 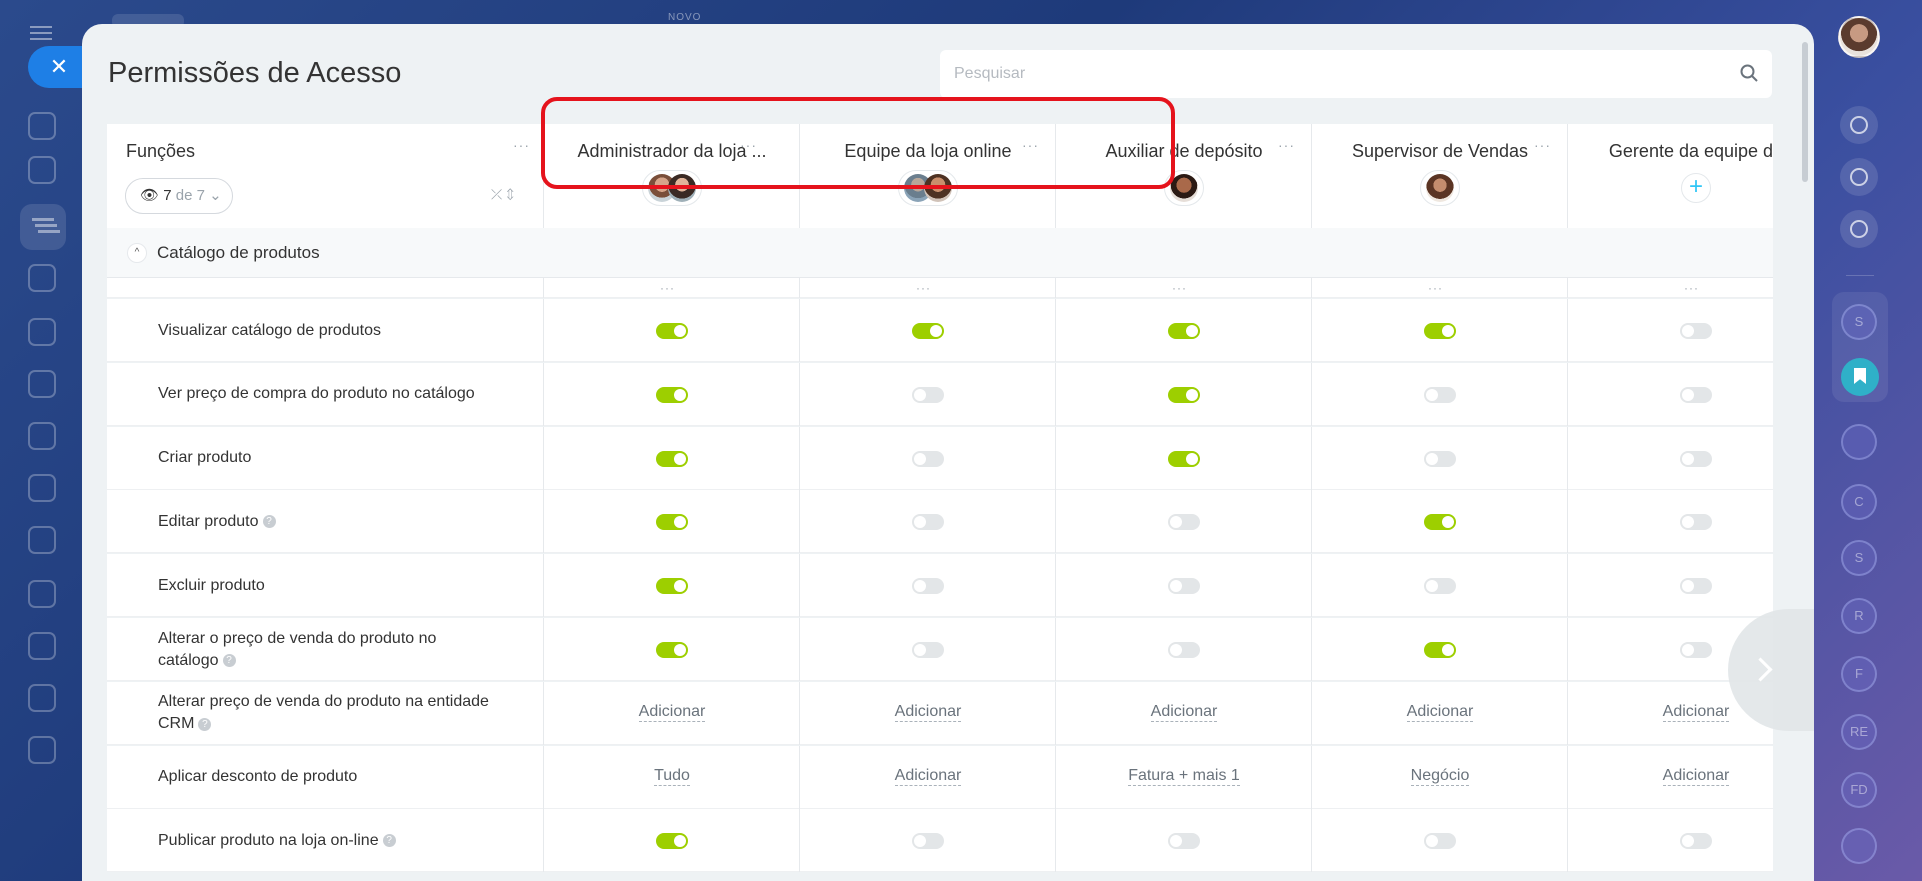 What do you see at coordinates (1859, 229) in the screenshot?
I see `chat-sync-icon` at bounding box center [1859, 229].